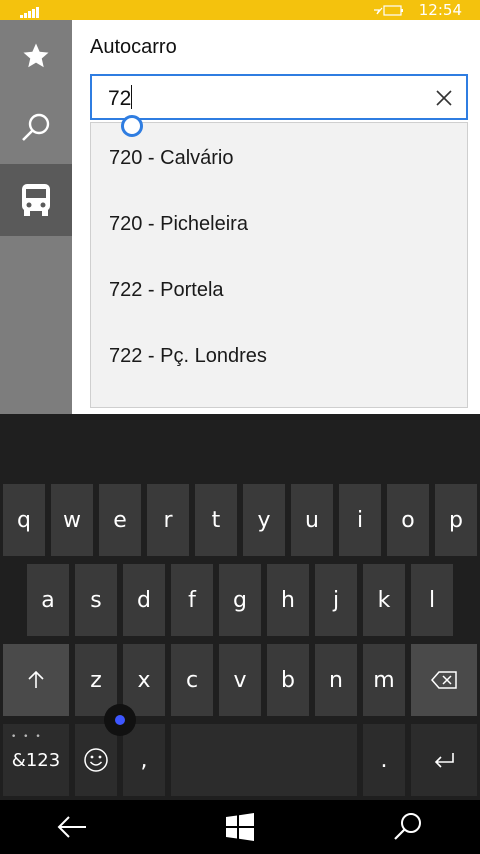 The image size is (480, 854). What do you see at coordinates (264, 760) in the screenshot?
I see `space-key` at bounding box center [264, 760].